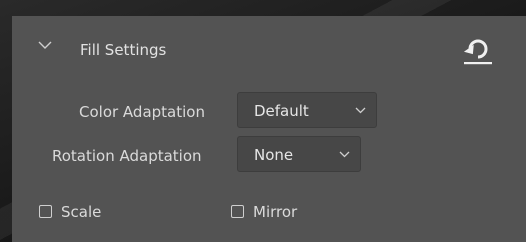 This screenshot has height=242, width=526. What do you see at coordinates (81, 212) in the screenshot?
I see `scale-label: Scale` at bounding box center [81, 212].